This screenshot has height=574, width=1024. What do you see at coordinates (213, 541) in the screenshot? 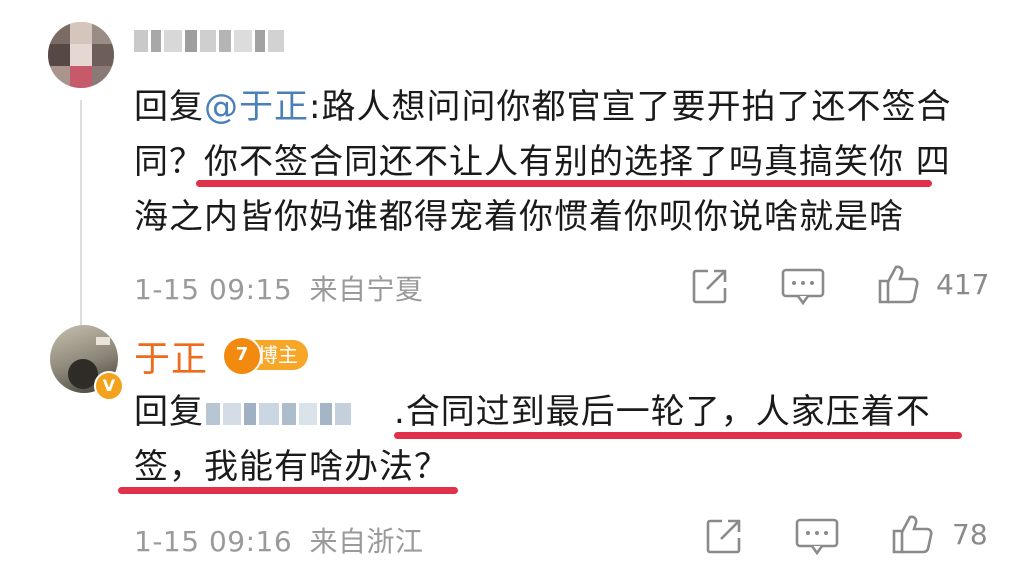
I see `timestamp: 1-15 09:16` at bounding box center [213, 541].